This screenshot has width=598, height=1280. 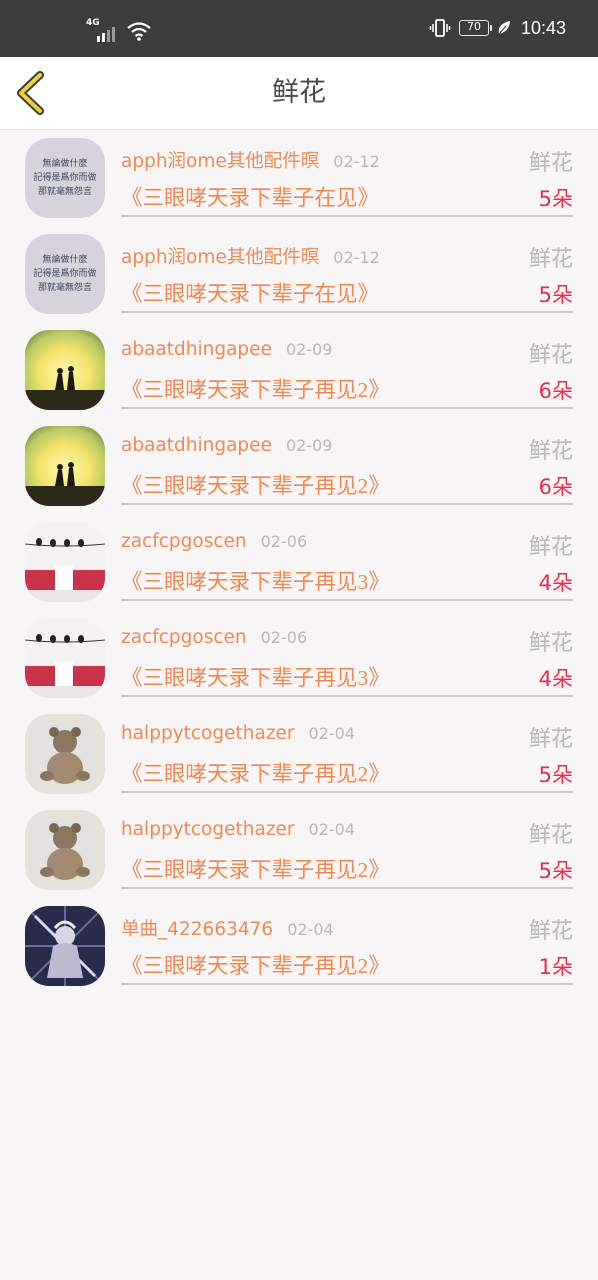 I want to click on wifi-icon, so click(x=139, y=31).